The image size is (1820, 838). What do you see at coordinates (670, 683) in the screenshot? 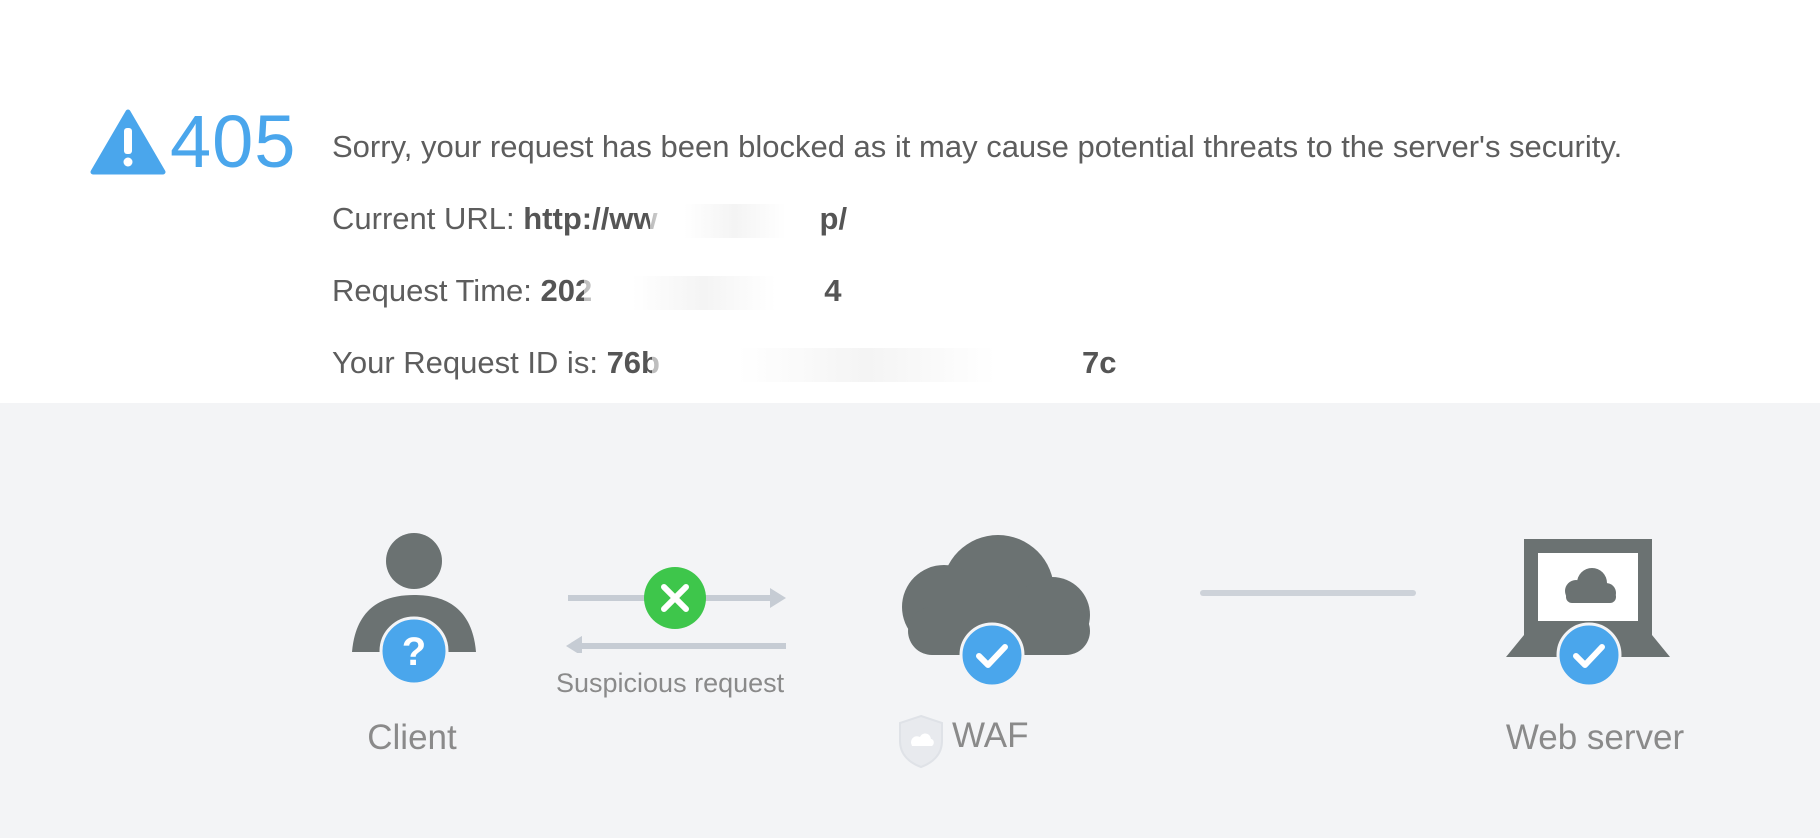
I see `suspicious-request-label: Suspicious request` at bounding box center [670, 683].